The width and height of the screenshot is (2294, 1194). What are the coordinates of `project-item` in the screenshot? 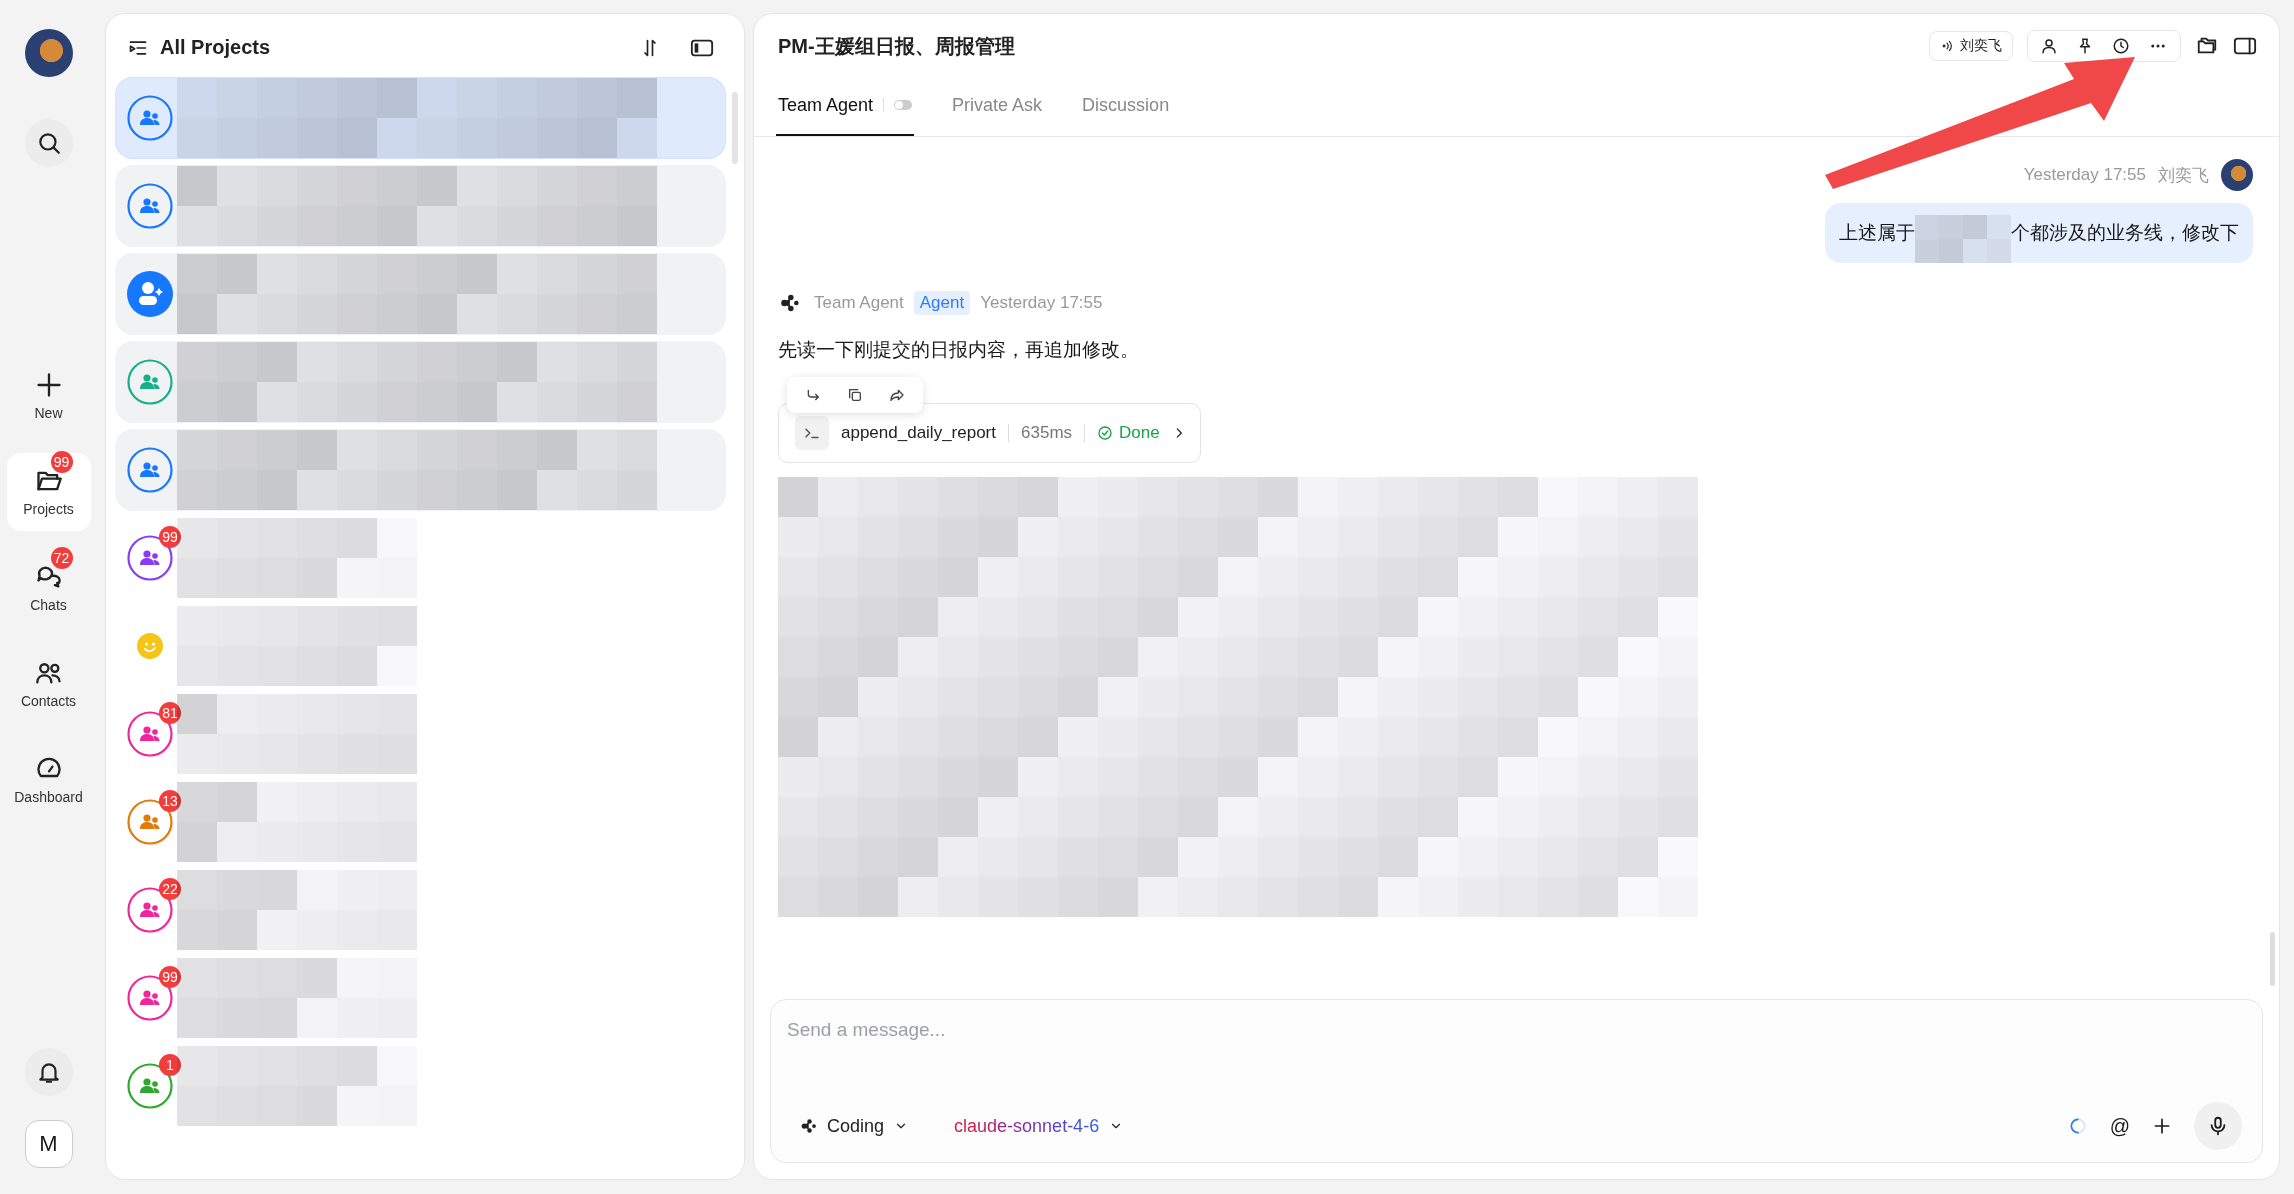 It's located at (420, 294).